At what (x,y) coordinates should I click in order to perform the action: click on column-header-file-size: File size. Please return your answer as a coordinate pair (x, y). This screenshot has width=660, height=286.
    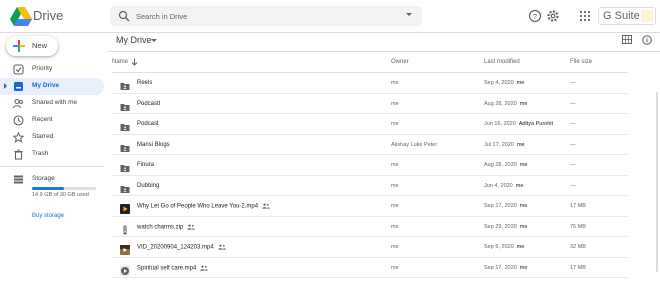
    Looking at the image, I should click on (581, 62).